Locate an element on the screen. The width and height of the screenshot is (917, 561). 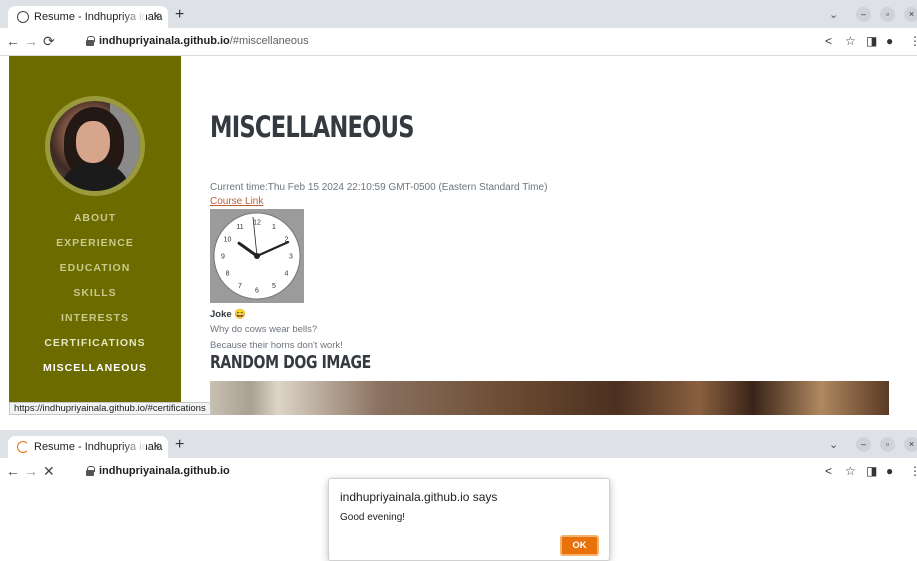
dialog-title: indhupriyainala.github.io says is located at coordinates (419, 497).